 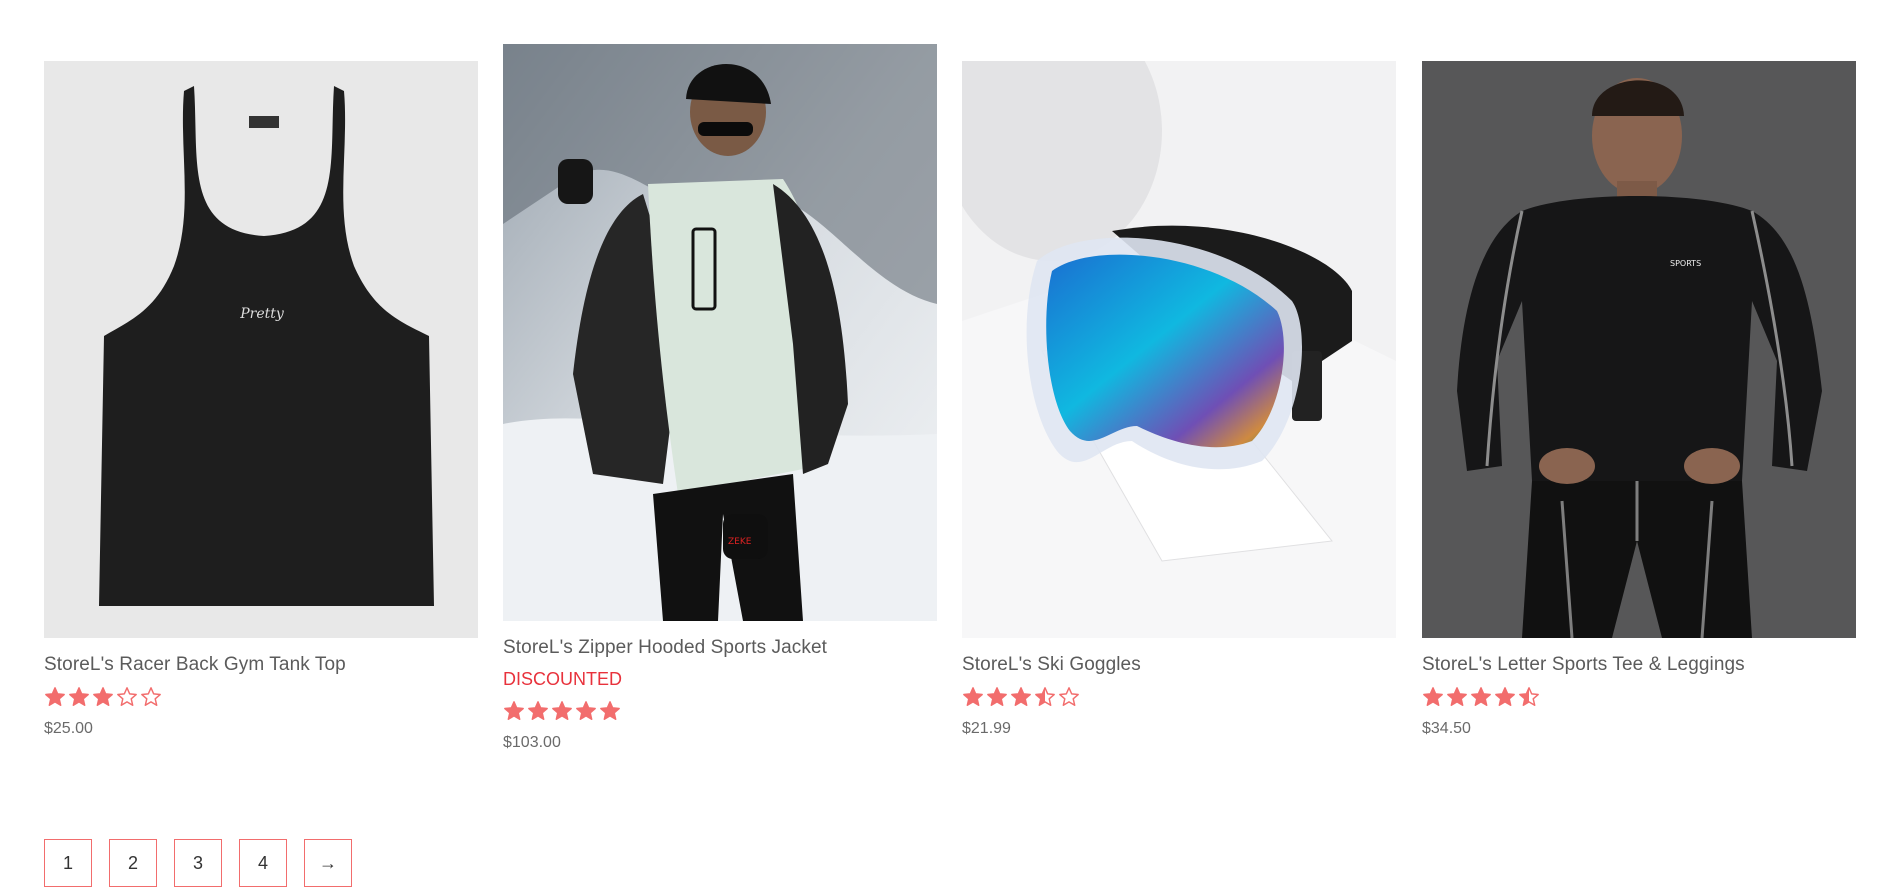 I want to click on svg-text: SPORTS, so click(x=1685, y=263).